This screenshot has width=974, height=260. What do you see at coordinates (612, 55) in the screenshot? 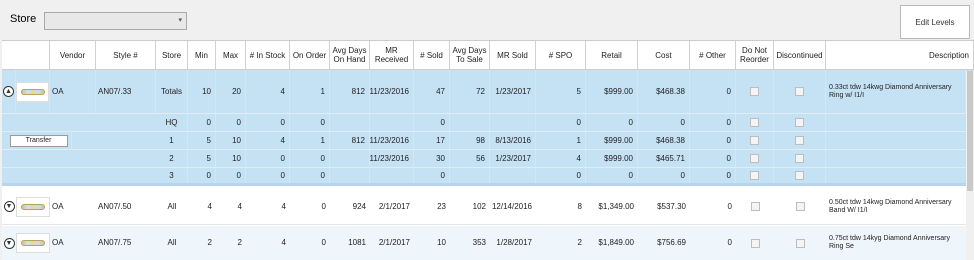
I see `header-retail: Retail` at bounding box center [612, 55].